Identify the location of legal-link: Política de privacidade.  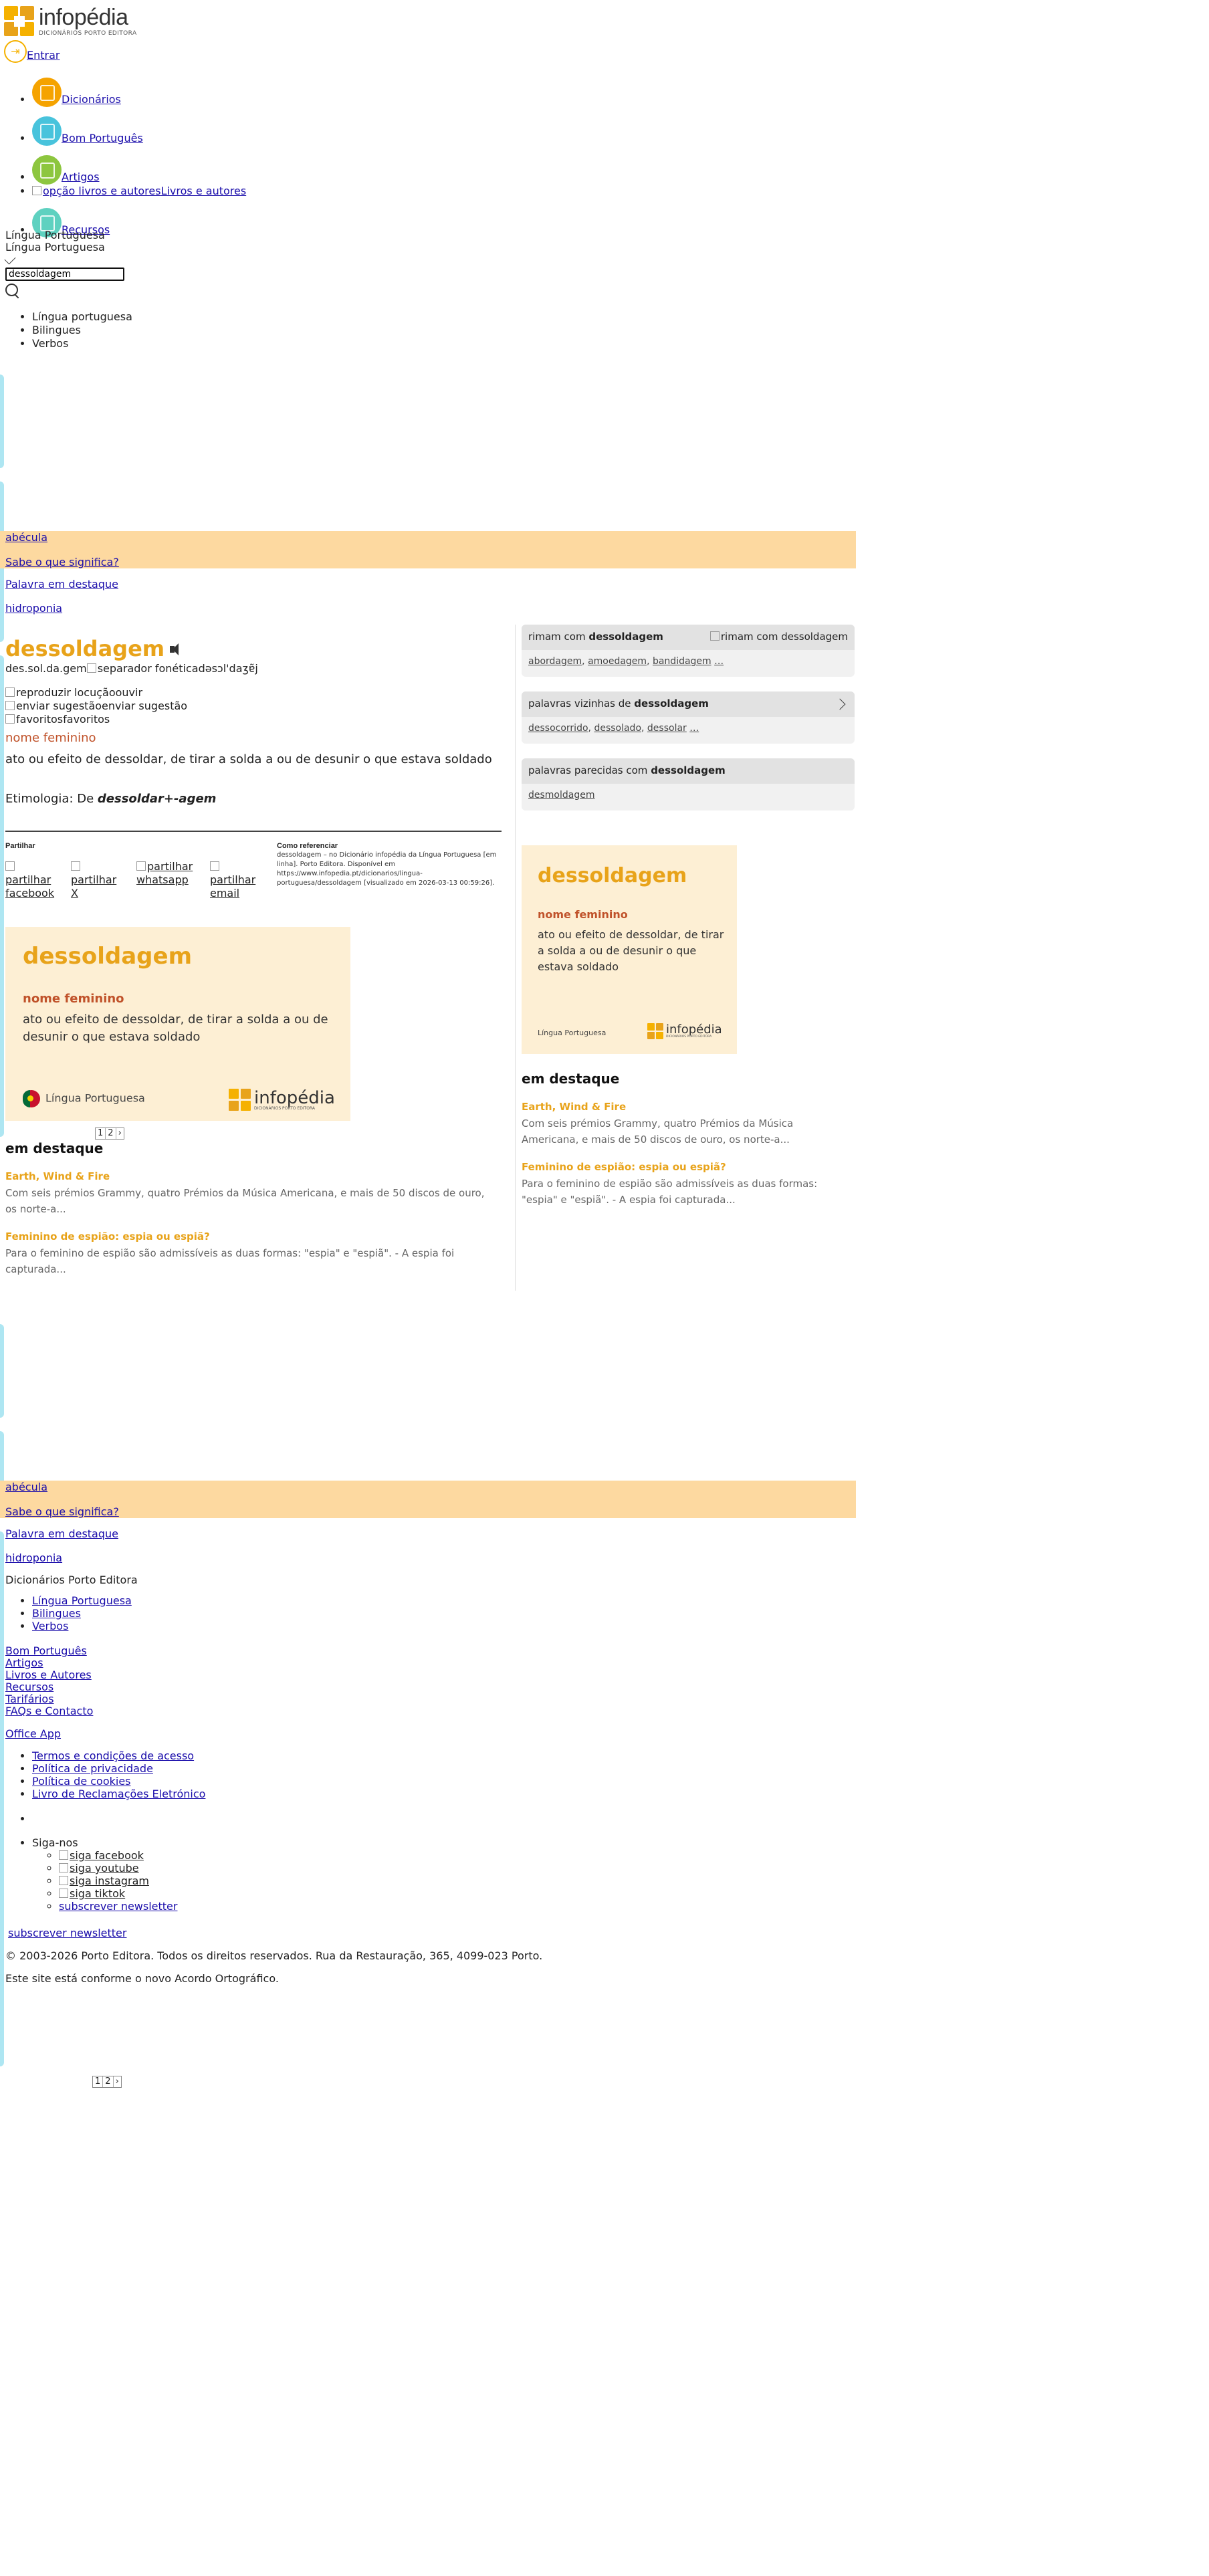
(92, 1768).